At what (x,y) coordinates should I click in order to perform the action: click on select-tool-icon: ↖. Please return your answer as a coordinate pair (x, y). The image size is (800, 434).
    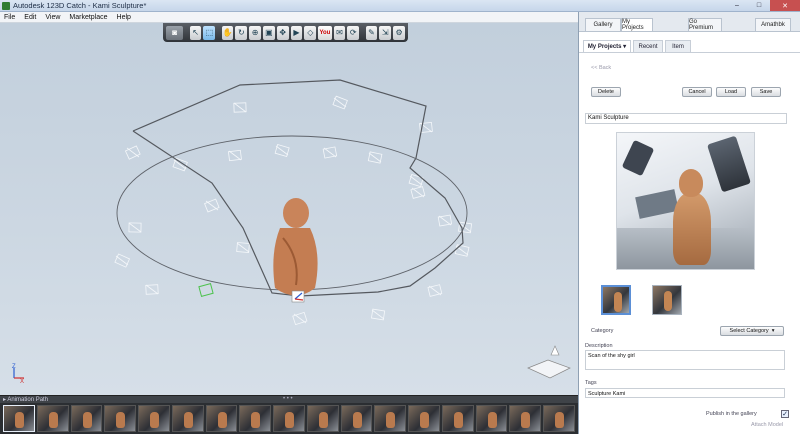
    Looking at the image, I should click on (195, 32).